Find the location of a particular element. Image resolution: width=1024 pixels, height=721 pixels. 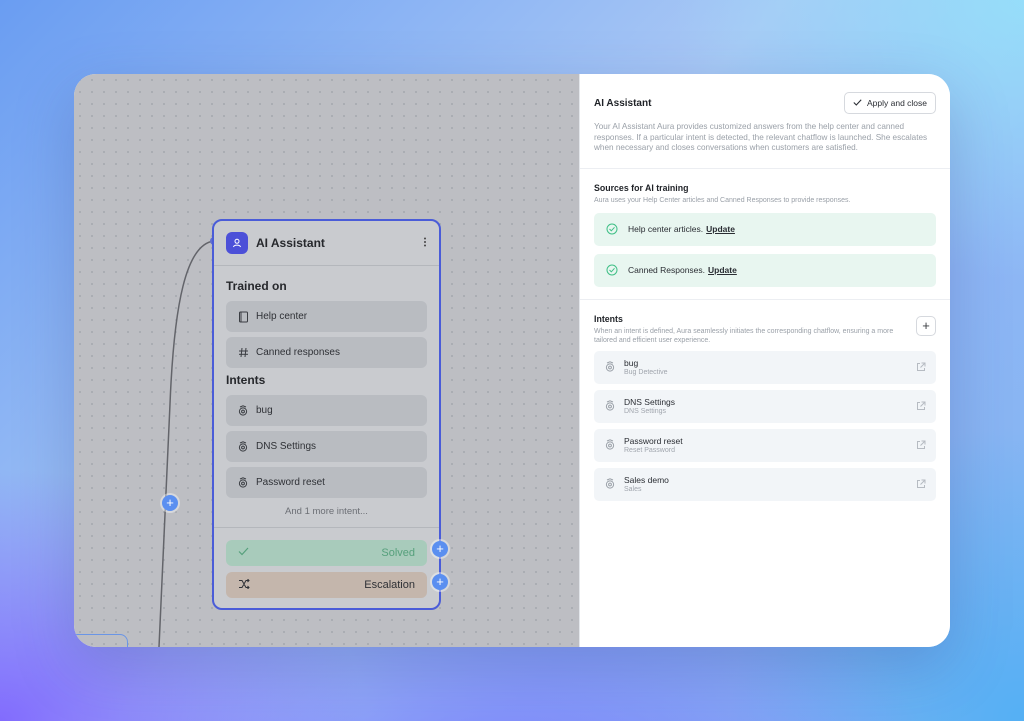

previous-node is located at coordinates (101, 640).